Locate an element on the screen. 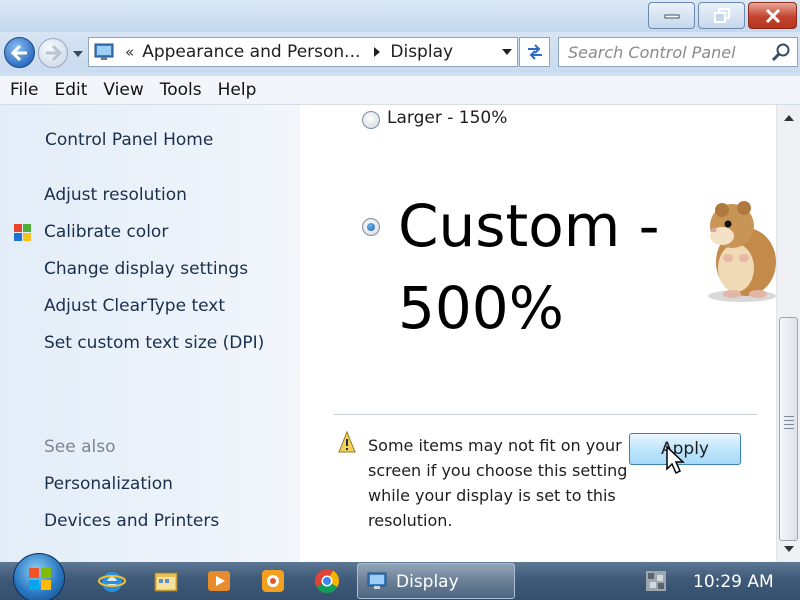 The height and width of the screenshot is (600, 800). restore-button is located at coordinates (721, 15).